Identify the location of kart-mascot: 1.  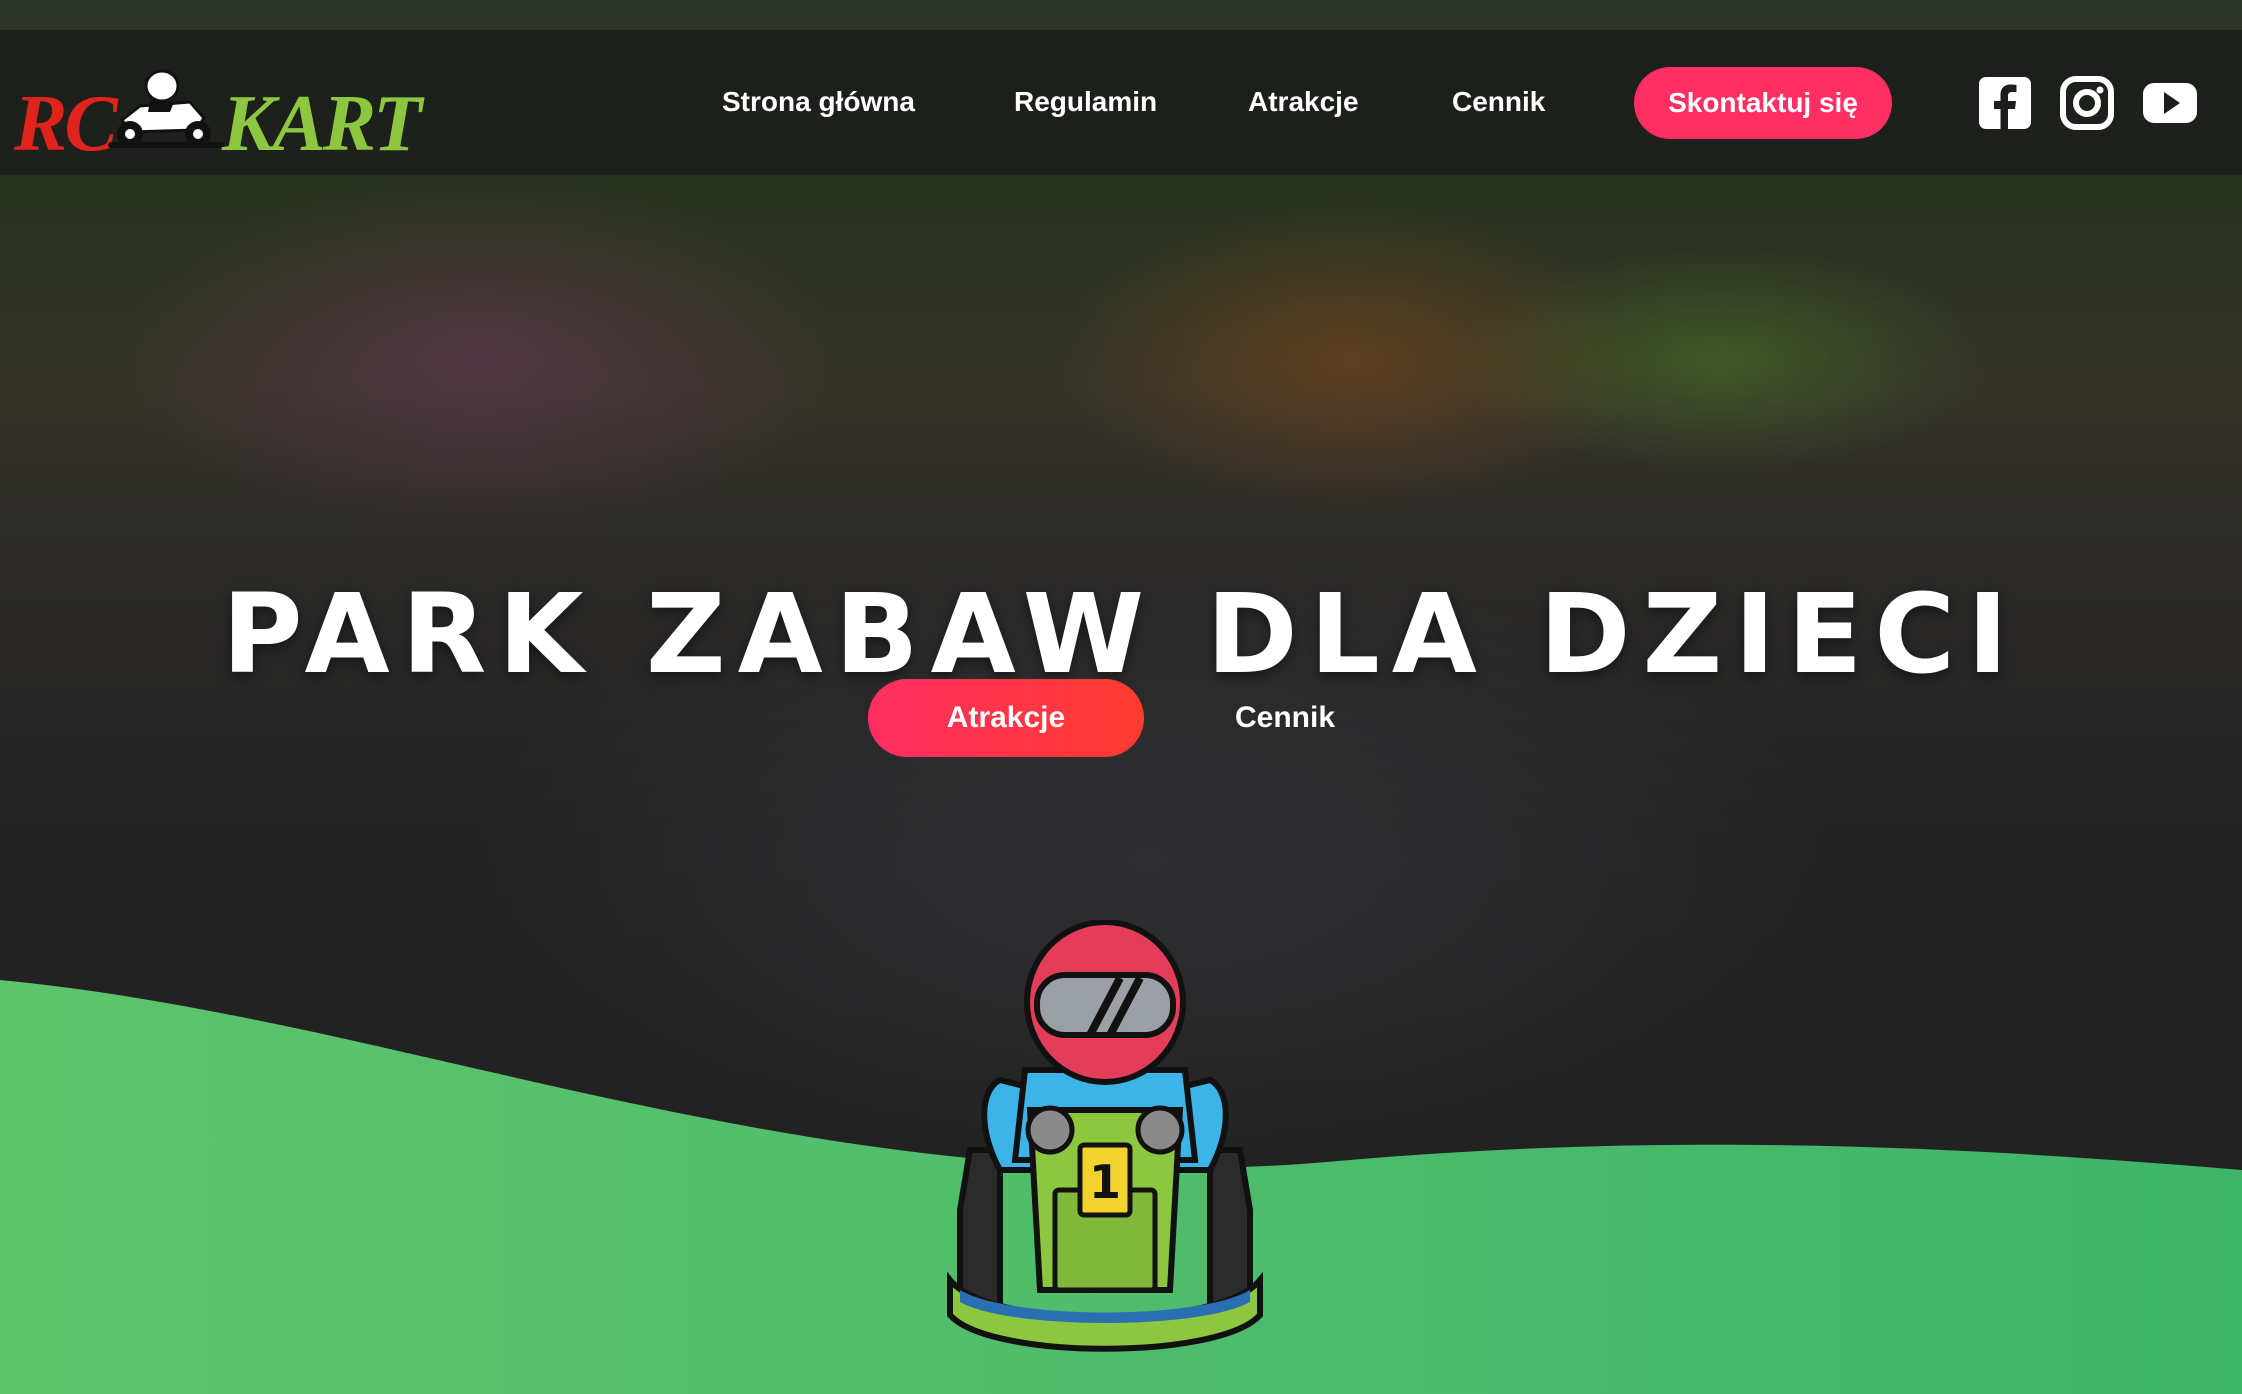
(1105, 1136).